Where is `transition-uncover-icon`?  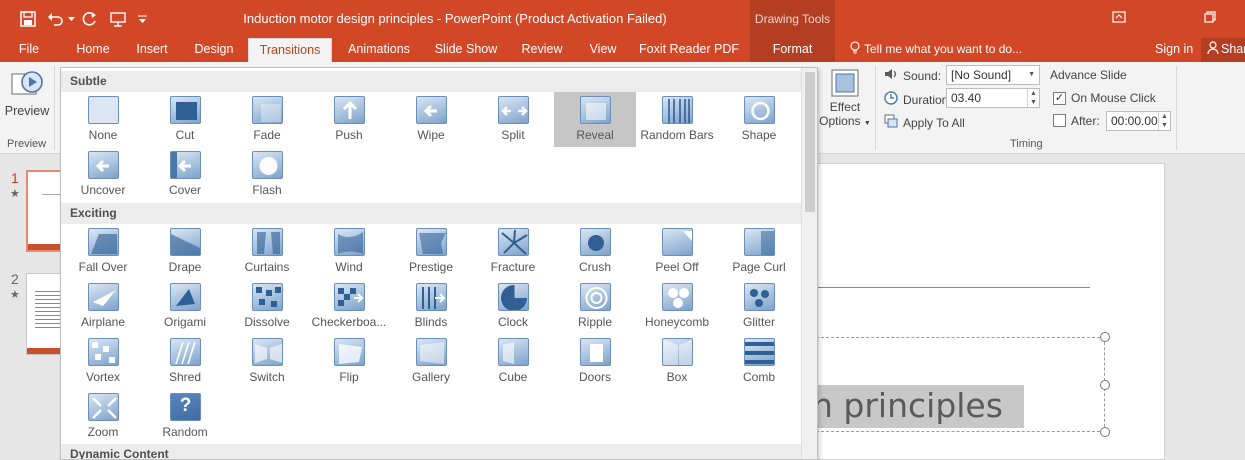 transition-uncover-icon is located at coordinates (103, 165).